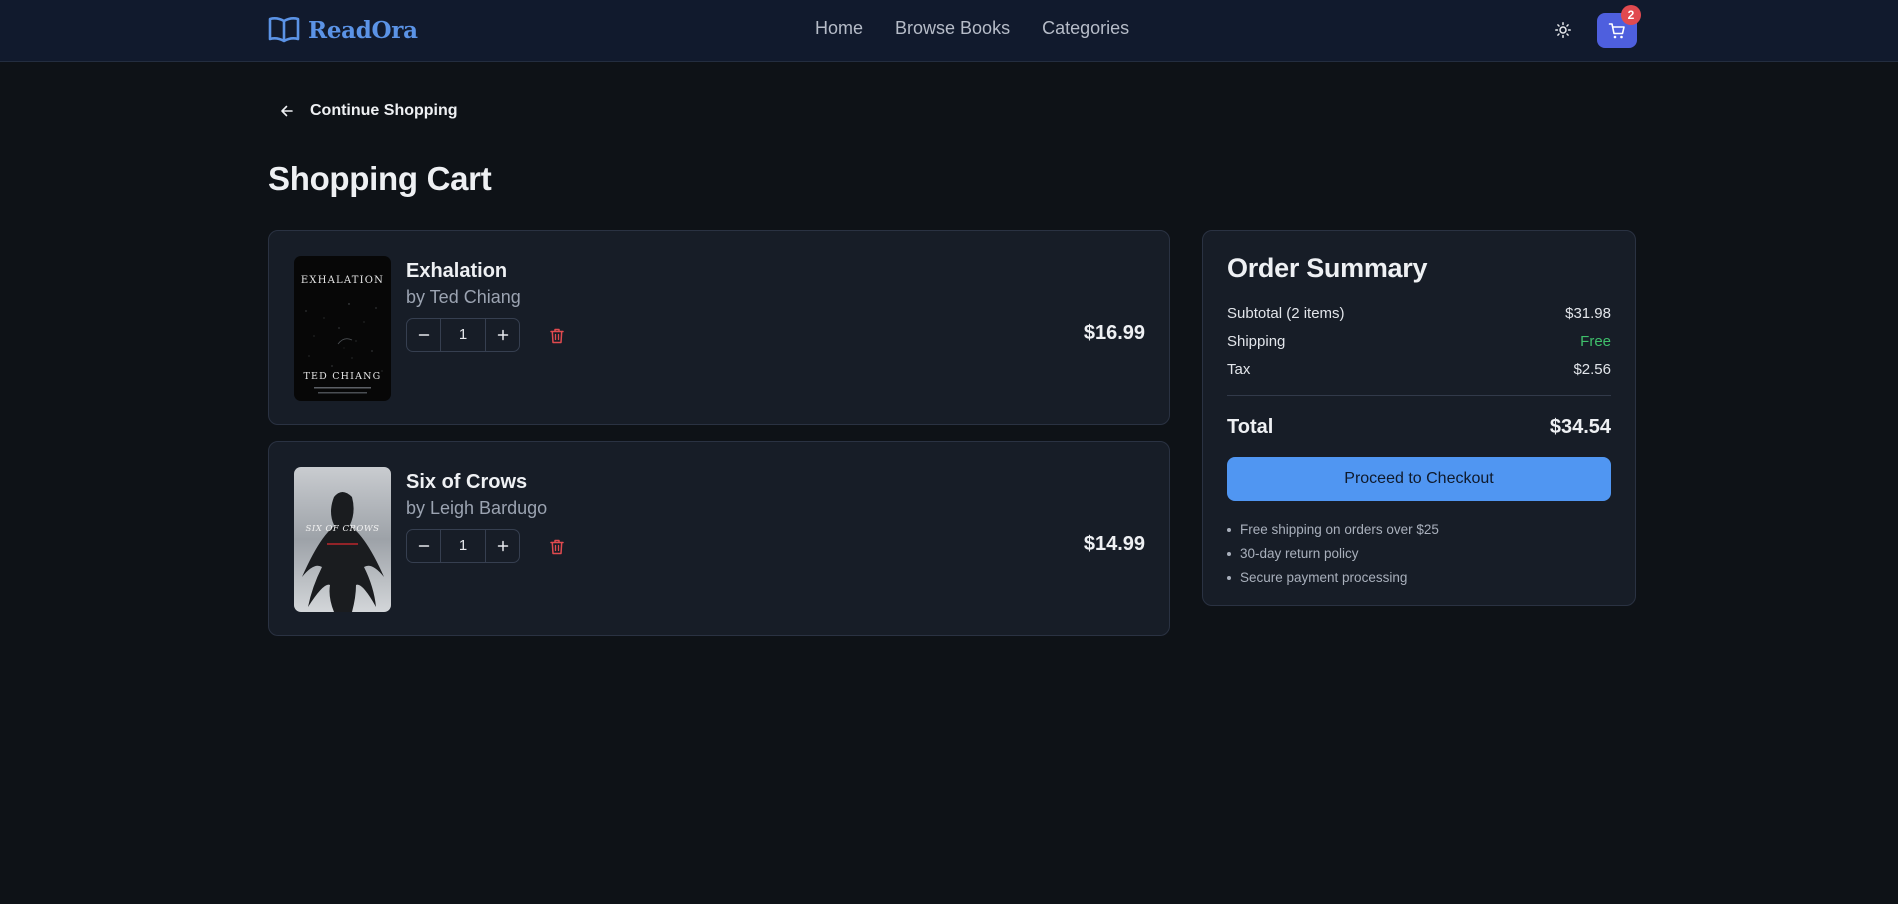 This screenshot has width=1898, height=904. I want to click on nav-link-categories: Categories, so click(1085, 28).